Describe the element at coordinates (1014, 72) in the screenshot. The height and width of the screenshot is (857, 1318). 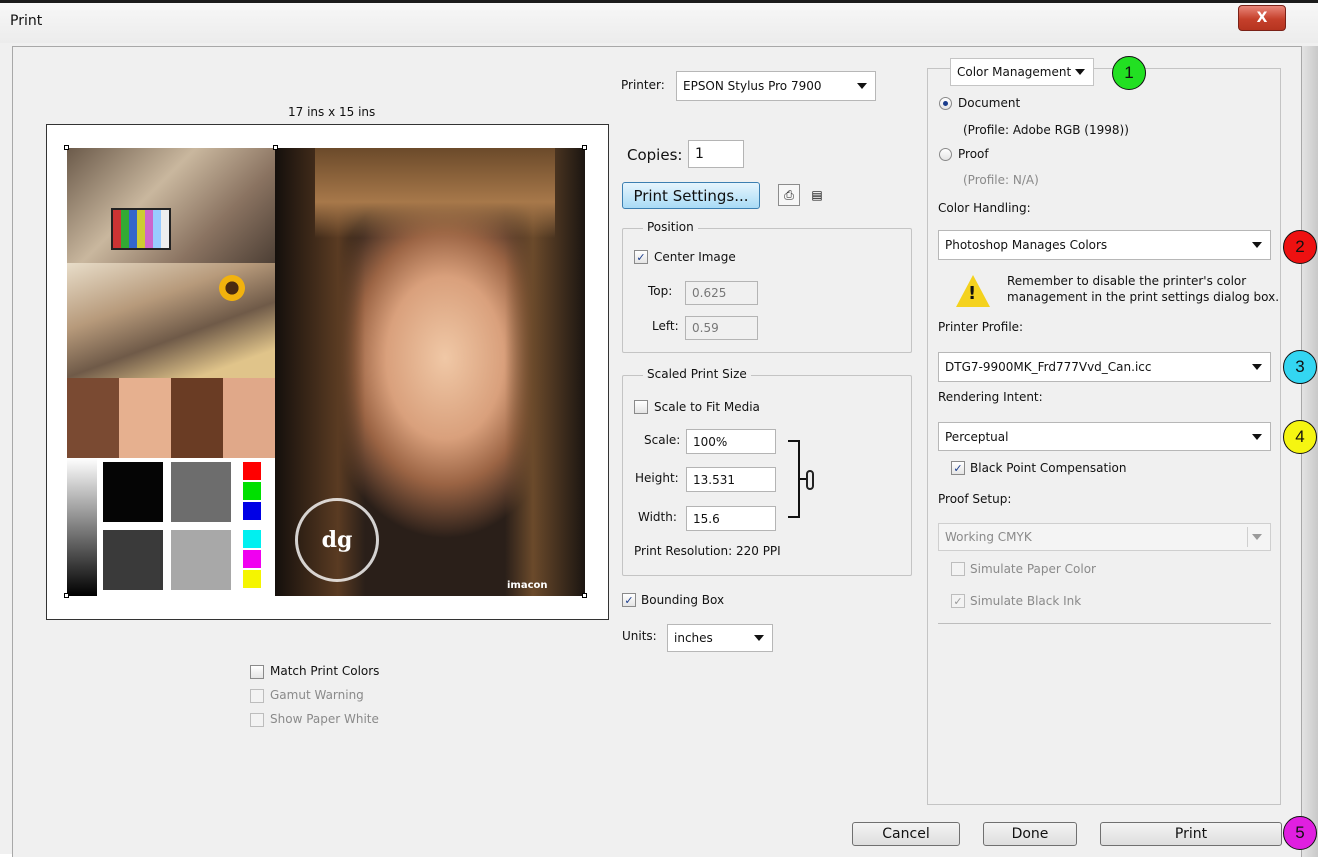
I see `section-dropdown-value: Color Management` at that location.